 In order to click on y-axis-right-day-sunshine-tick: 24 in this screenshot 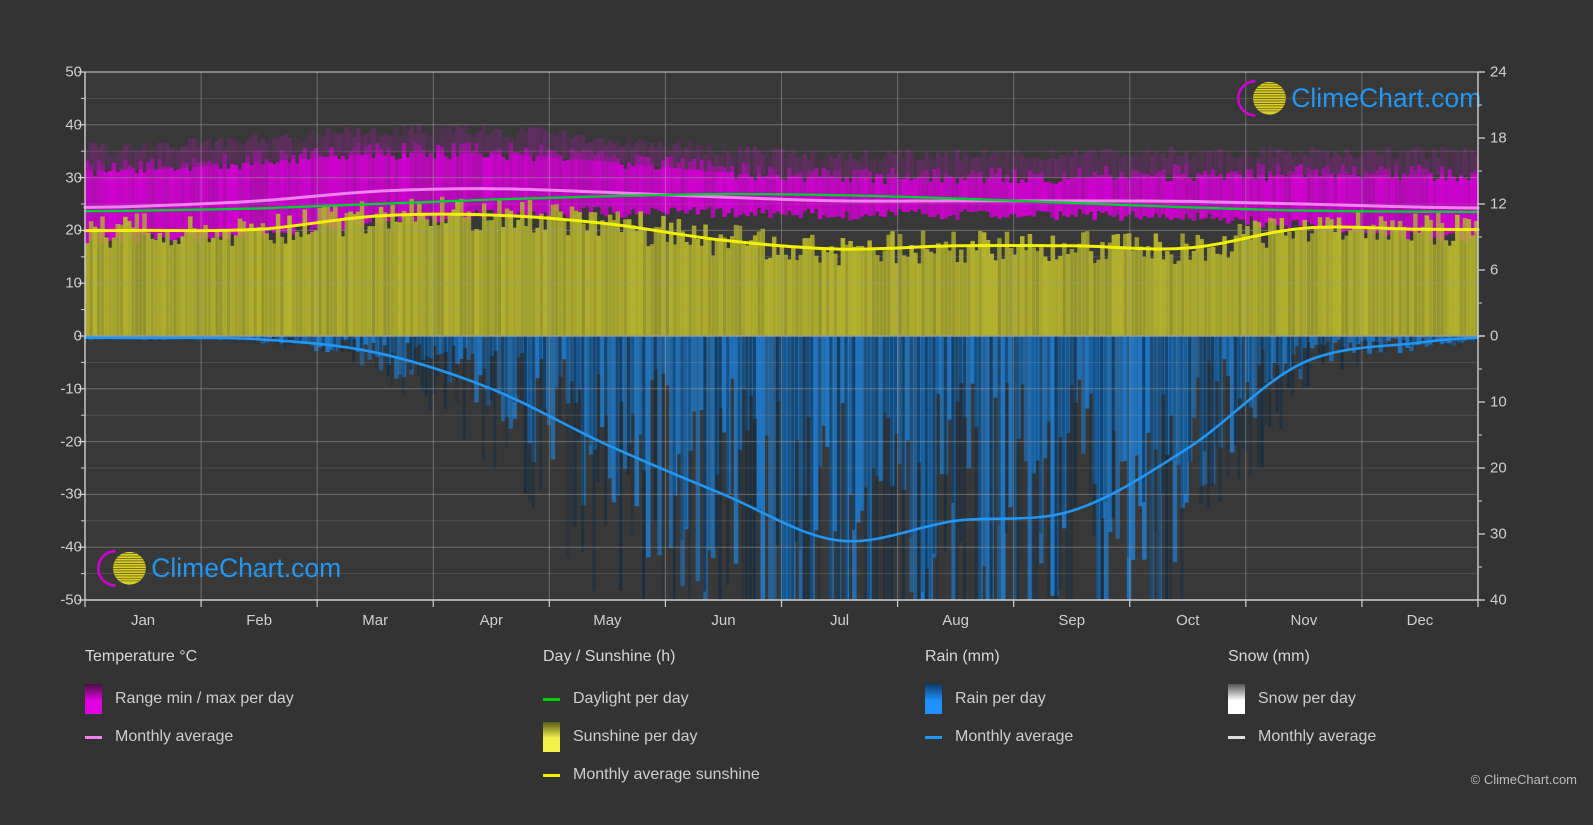, I will do `click(1498, 72)`.